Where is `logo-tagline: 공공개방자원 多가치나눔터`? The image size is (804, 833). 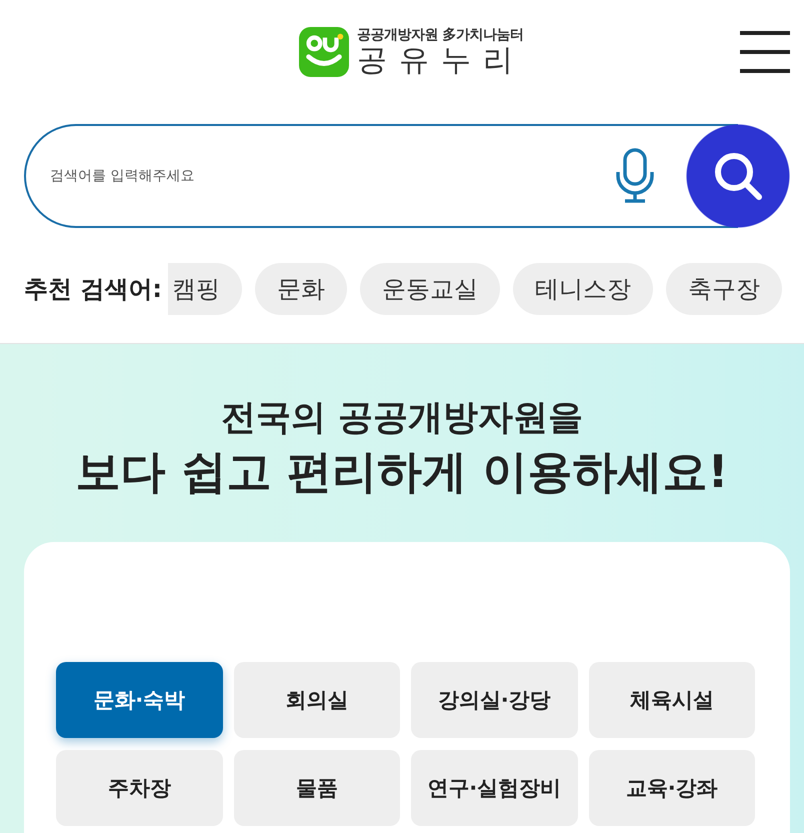 logo-tagline: 공공개방자원 多가치나눔터 is located at coordinates (440, 35).